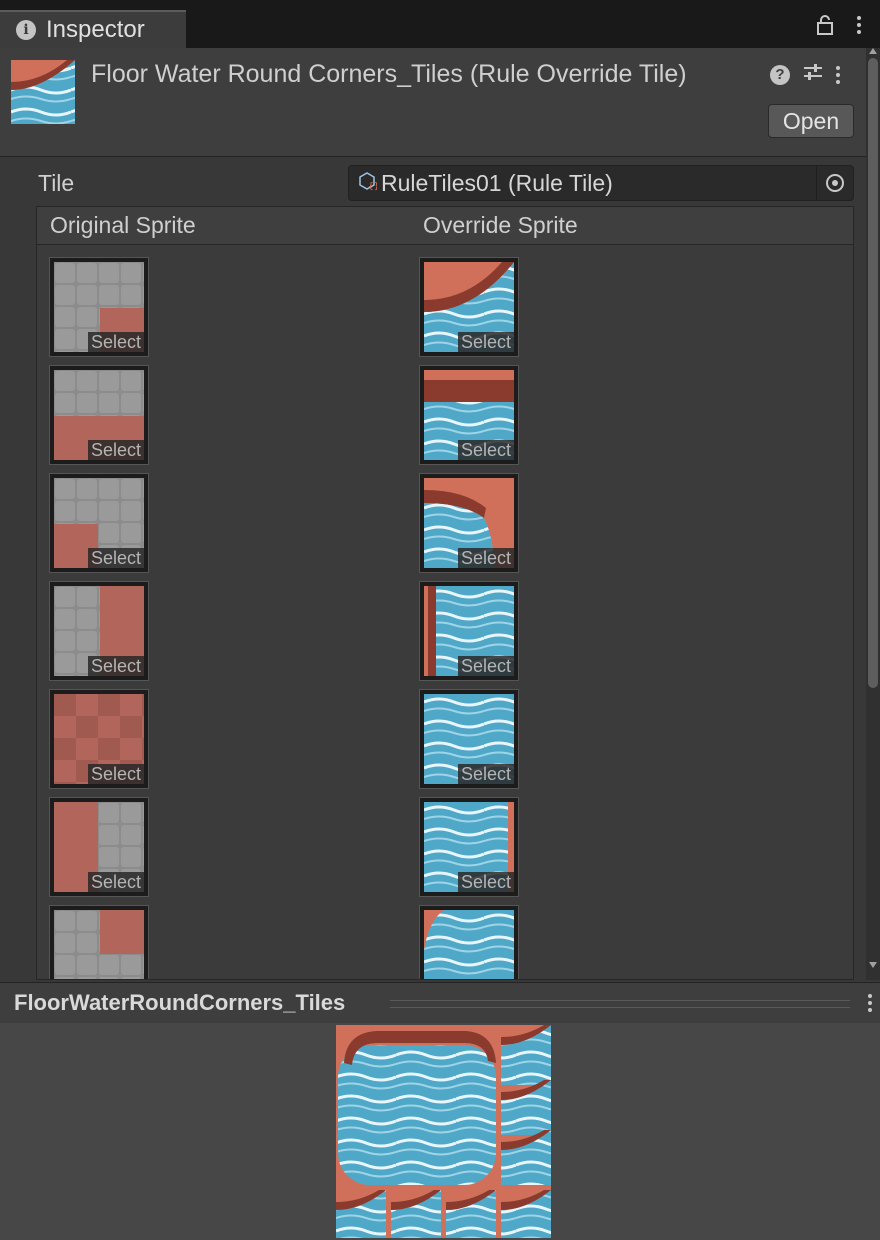  Describe the element at coordinates (780, 74) in the screenshot. I see `help-icon: ?` at that location.